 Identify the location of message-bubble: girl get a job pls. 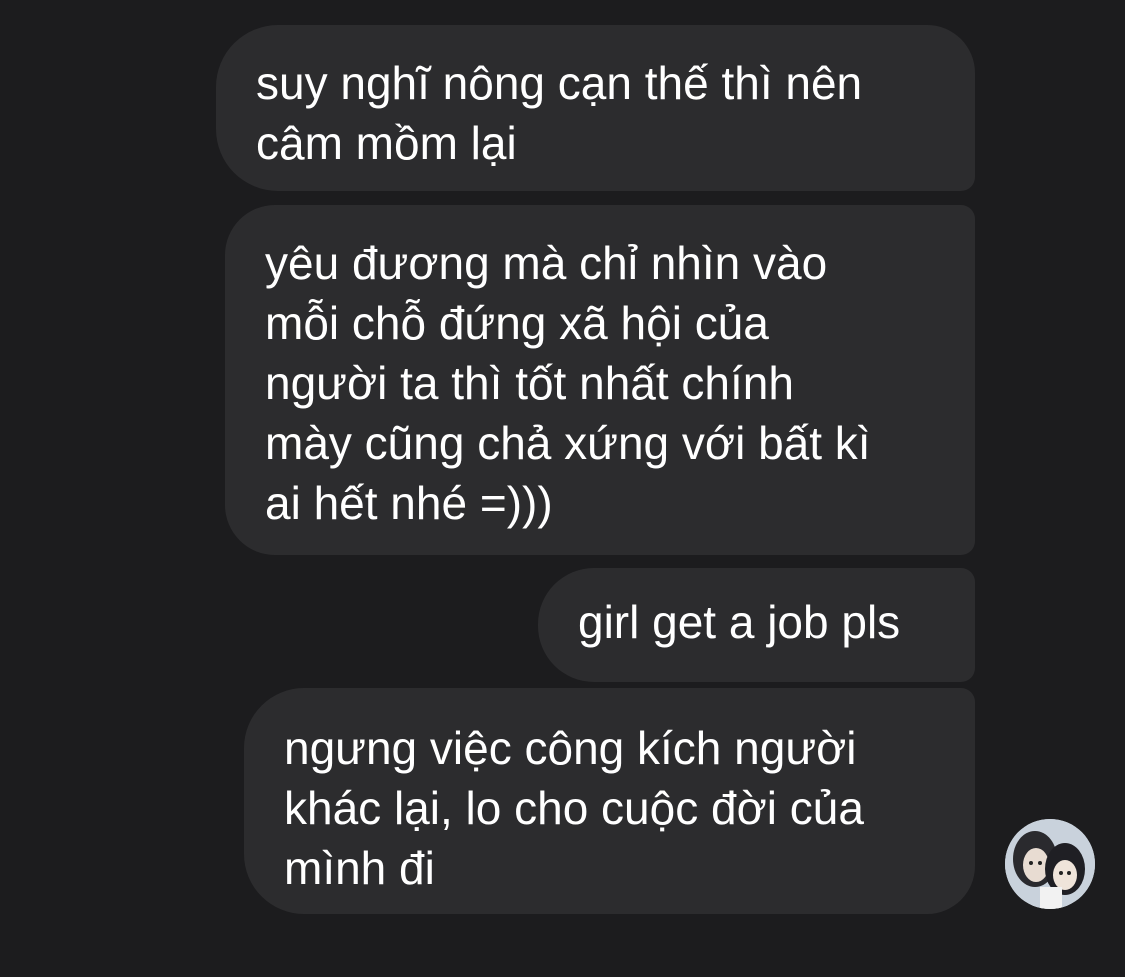
(756, 625).